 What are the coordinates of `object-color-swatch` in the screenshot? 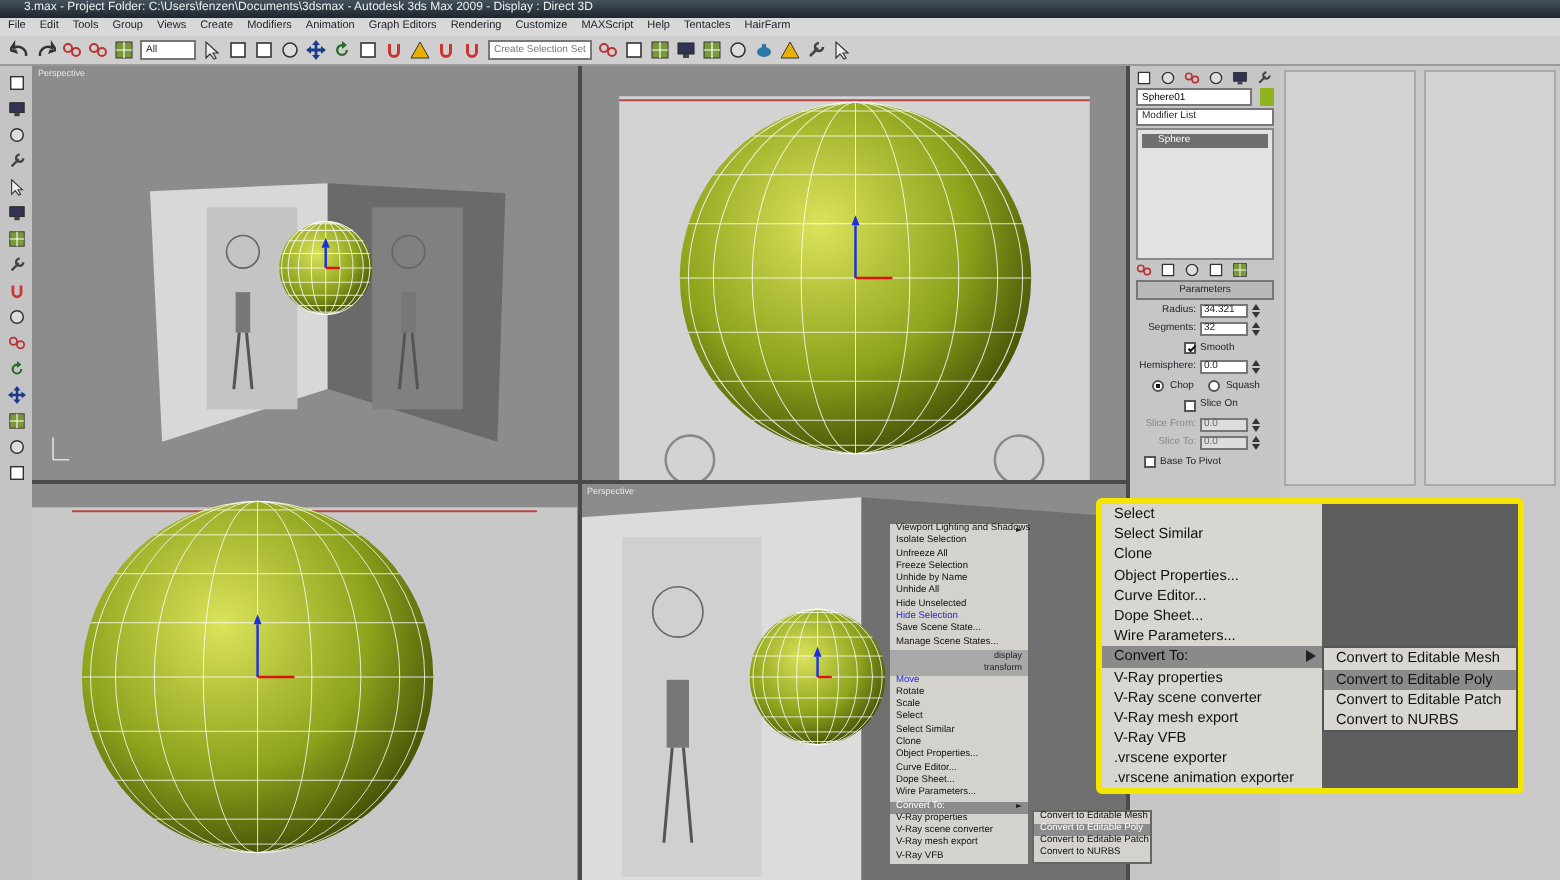 It's located at (1267, 97).